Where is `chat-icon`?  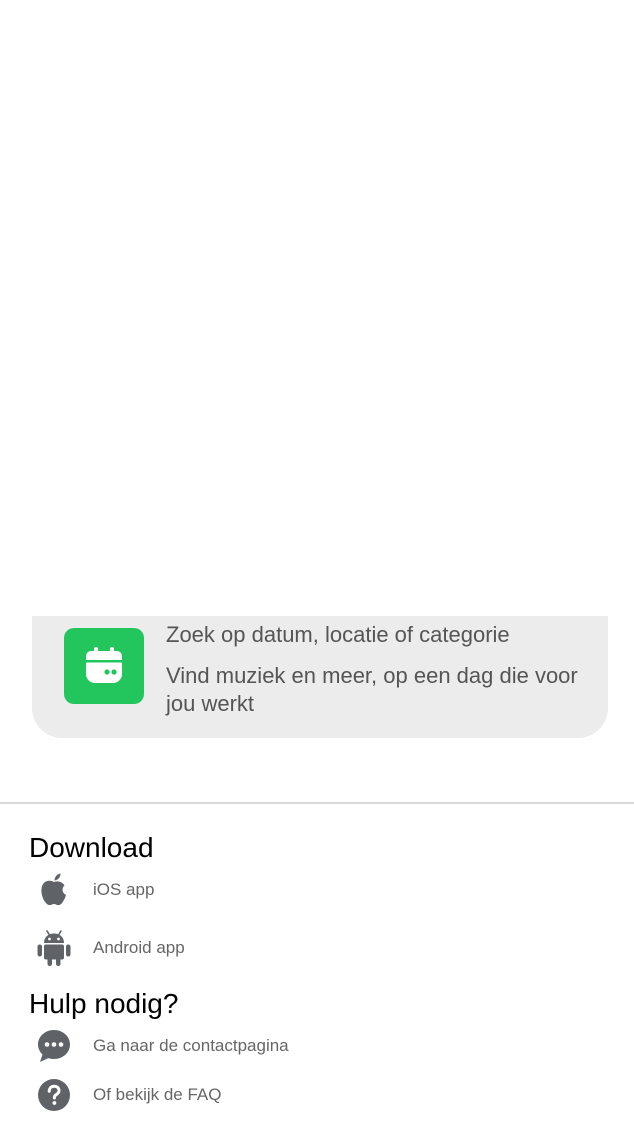
chat-icon is located at coordinates (54, 1046).